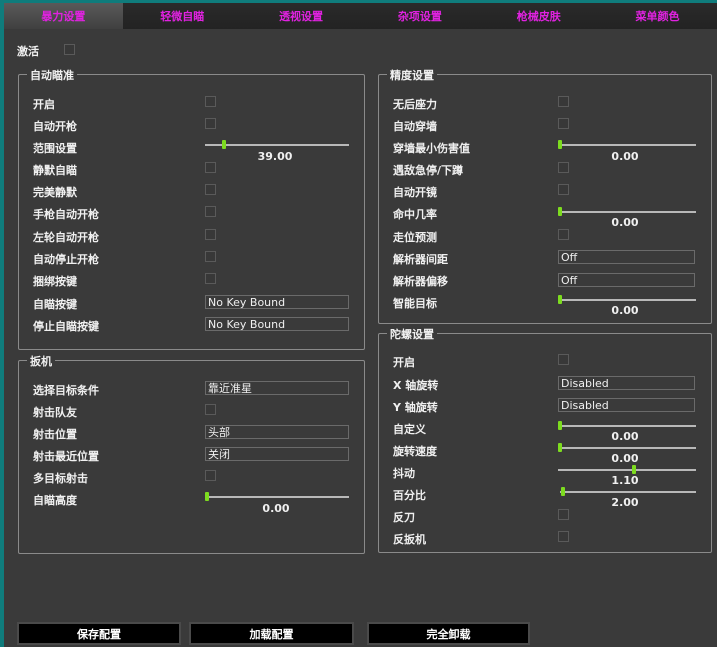 The image size is (717, 647). What do you see at coordinates (560, 447) in the screenshot?
I see `spin-speed-slider-thumb` at bounding box center [560, 447].